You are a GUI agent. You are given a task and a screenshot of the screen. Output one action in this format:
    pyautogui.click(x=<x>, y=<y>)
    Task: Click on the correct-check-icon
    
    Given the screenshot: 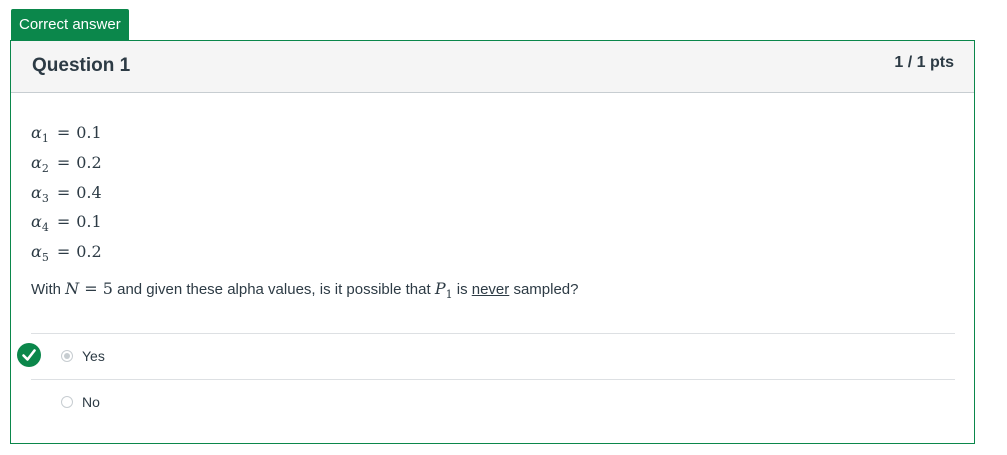 What is the action you would take?
    pyautogui.click(x=29, y=355)
    